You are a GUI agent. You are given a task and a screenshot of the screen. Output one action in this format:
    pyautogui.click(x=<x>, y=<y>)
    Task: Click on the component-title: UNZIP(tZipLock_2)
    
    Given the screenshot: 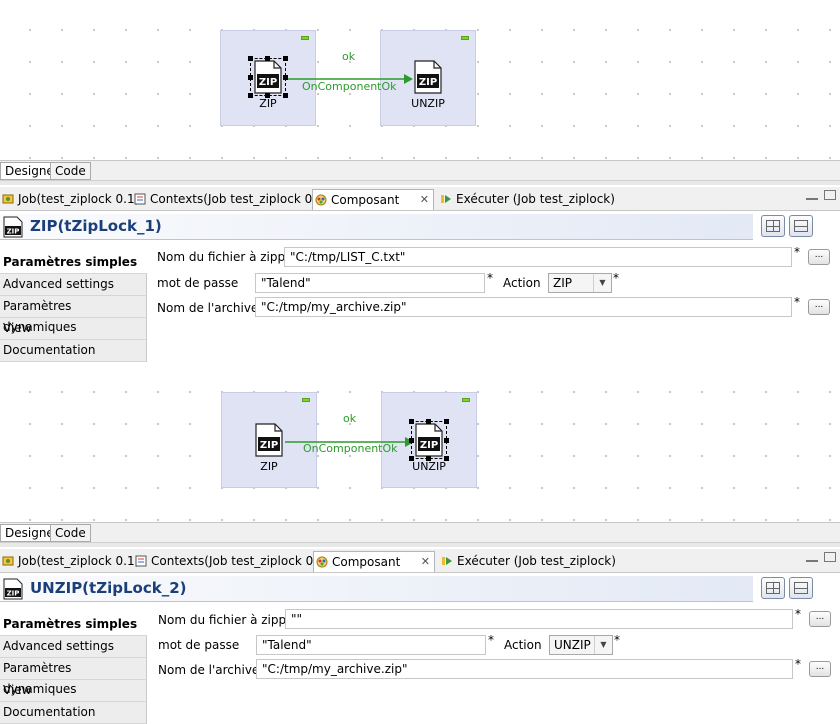 What is the action you would take?
    pyautogui.click(x=108, y=588)
    